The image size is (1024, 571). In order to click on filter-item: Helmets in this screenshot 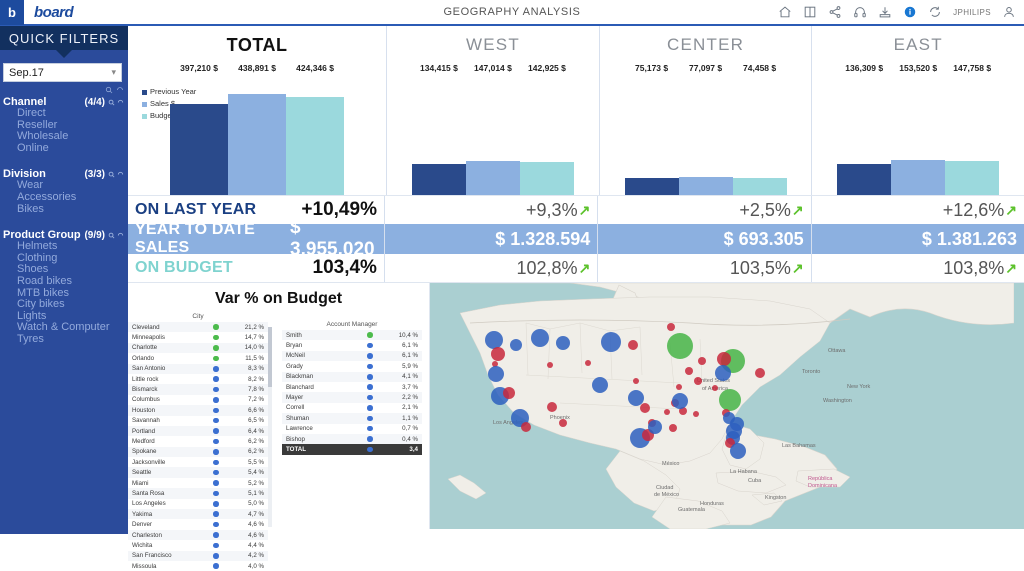, I will do `click(65, 247)`.